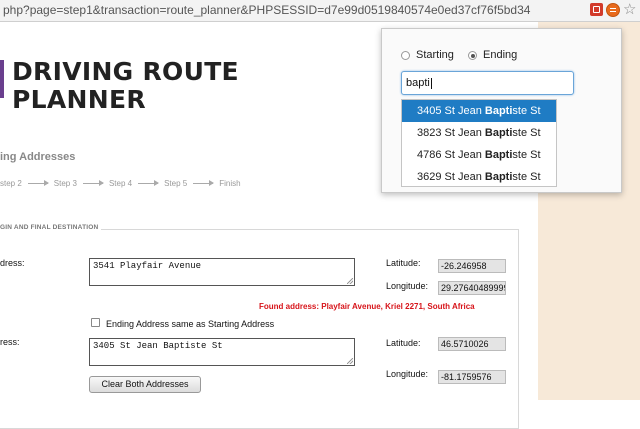 Image resolution: width=640 pixels, height=429 pixels. What do you see at coordinates (629, 9) in the screenshot?
I see `bookmark-star-icon: ☆` at bounding box center [629, 9].